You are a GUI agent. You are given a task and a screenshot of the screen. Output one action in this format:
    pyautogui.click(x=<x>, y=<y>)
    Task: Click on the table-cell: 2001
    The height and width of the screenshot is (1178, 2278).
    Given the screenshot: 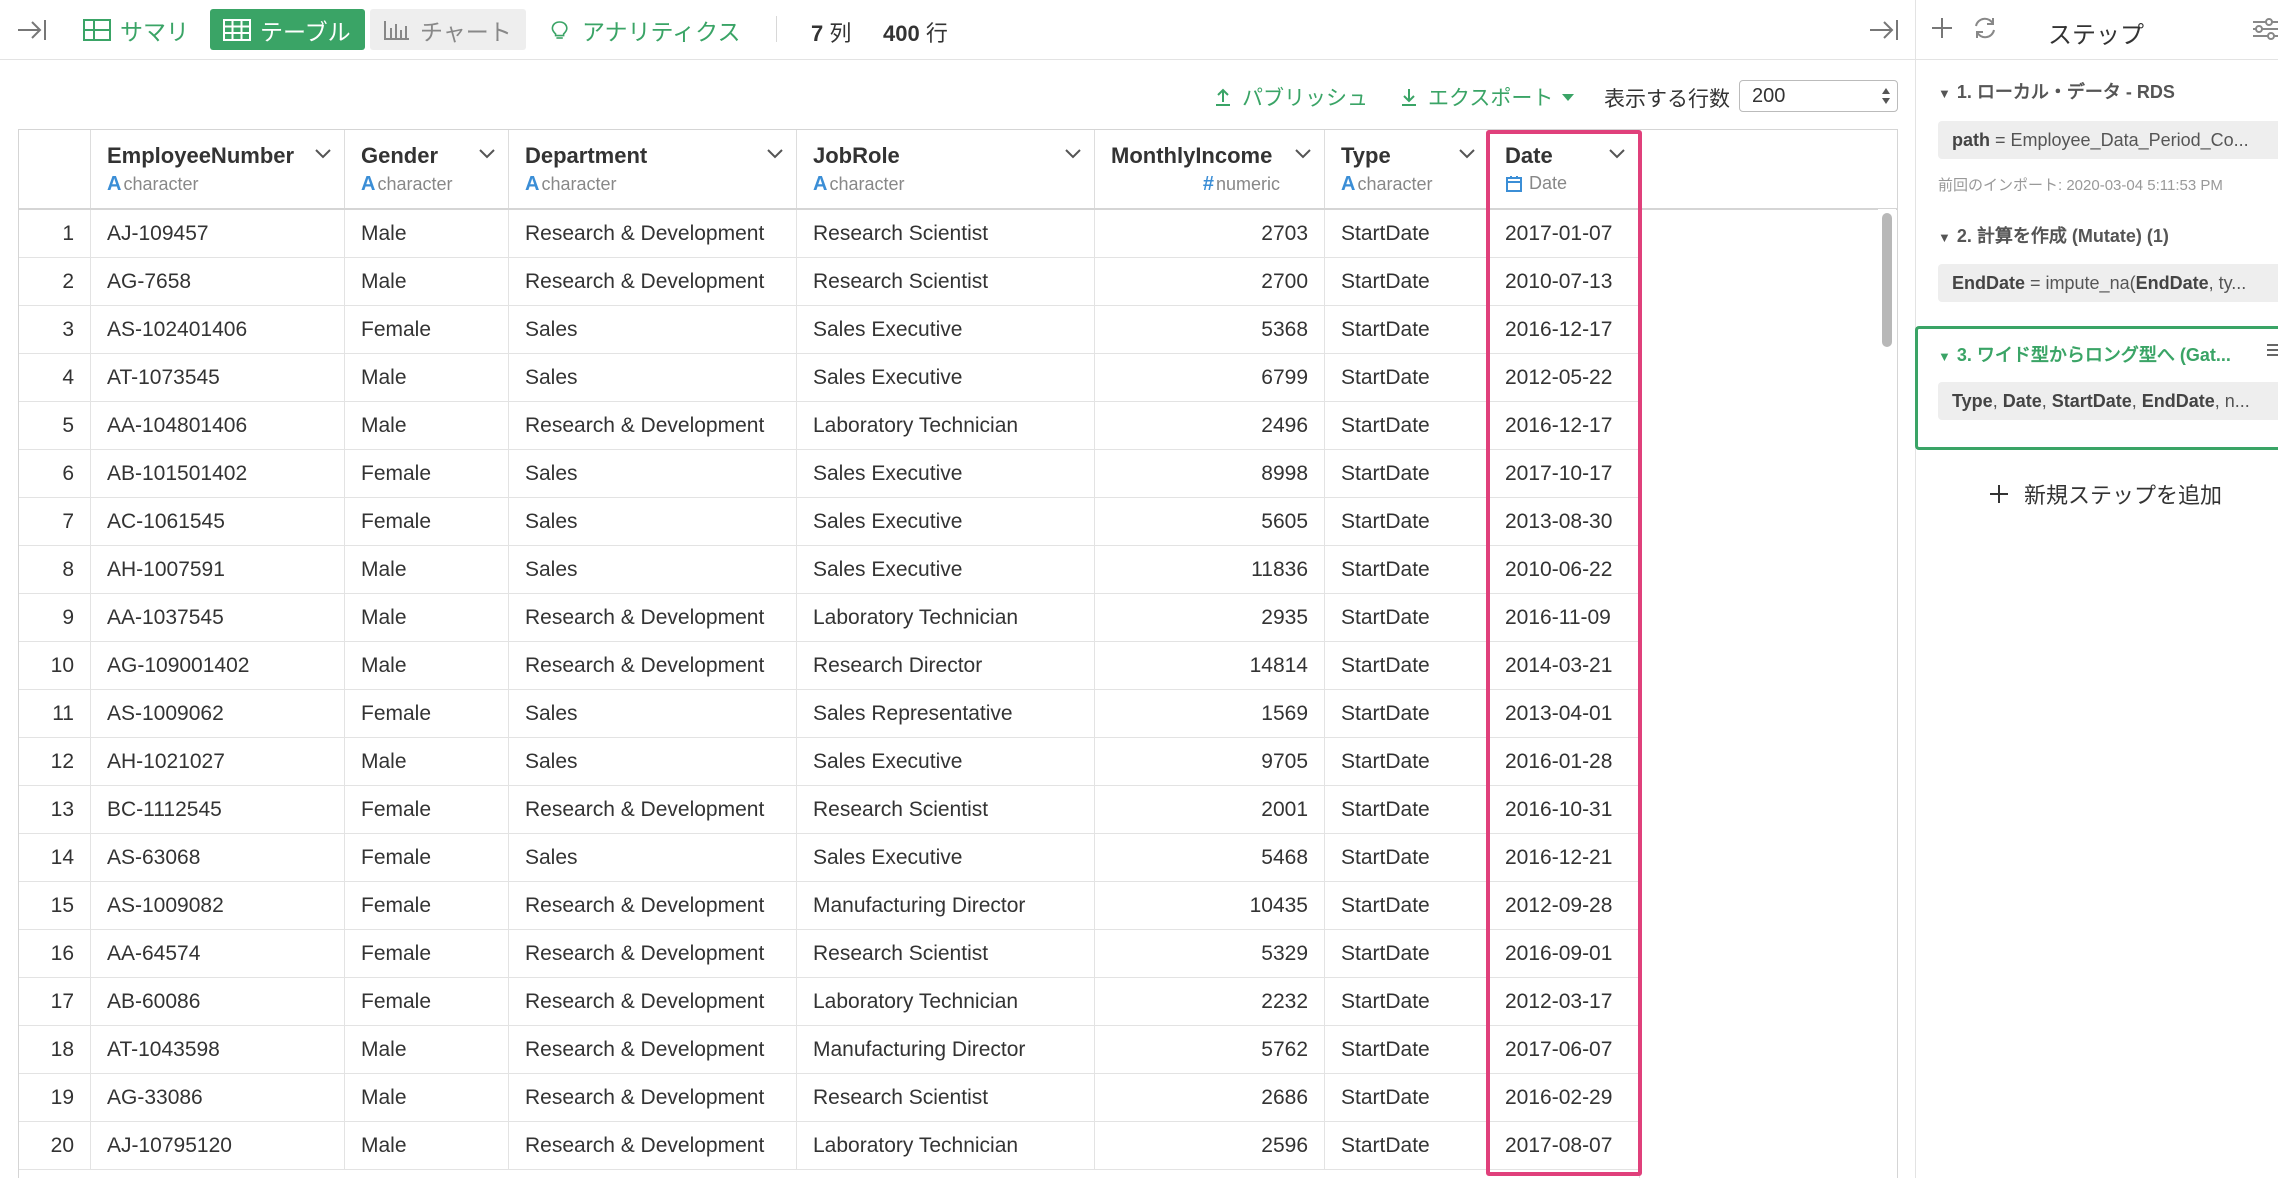 What is the action you would take?
    pyautogui.click(x=1210, y=809)
    